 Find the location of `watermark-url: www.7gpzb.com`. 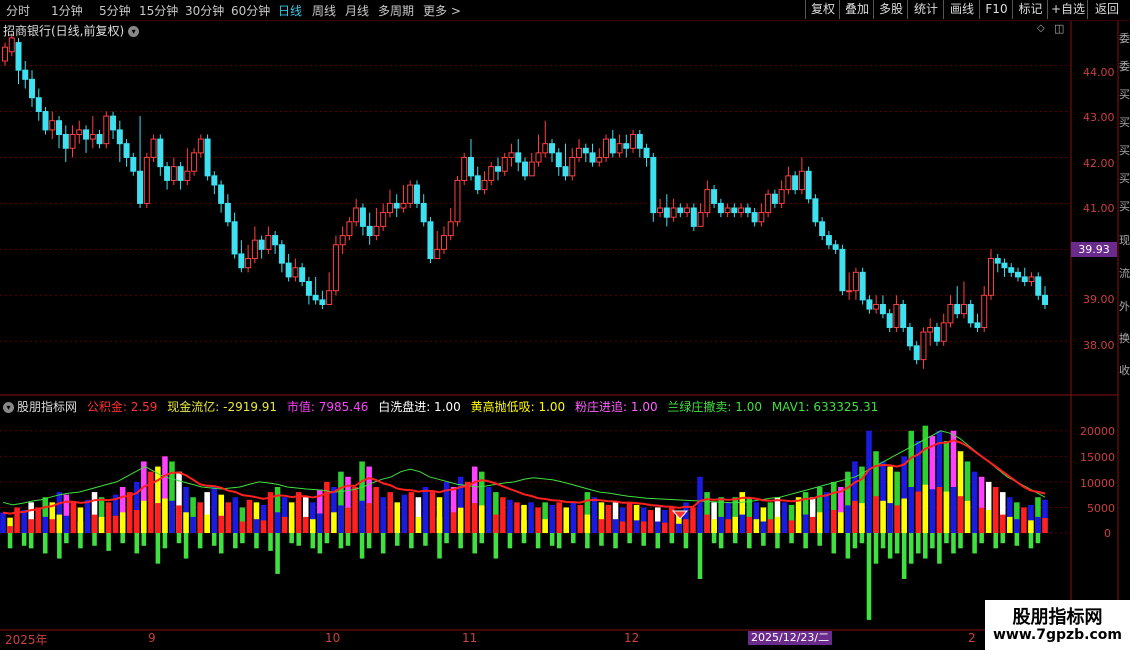

watermark-url: www.7gpzb.com is located at coordinates (1057, 635).